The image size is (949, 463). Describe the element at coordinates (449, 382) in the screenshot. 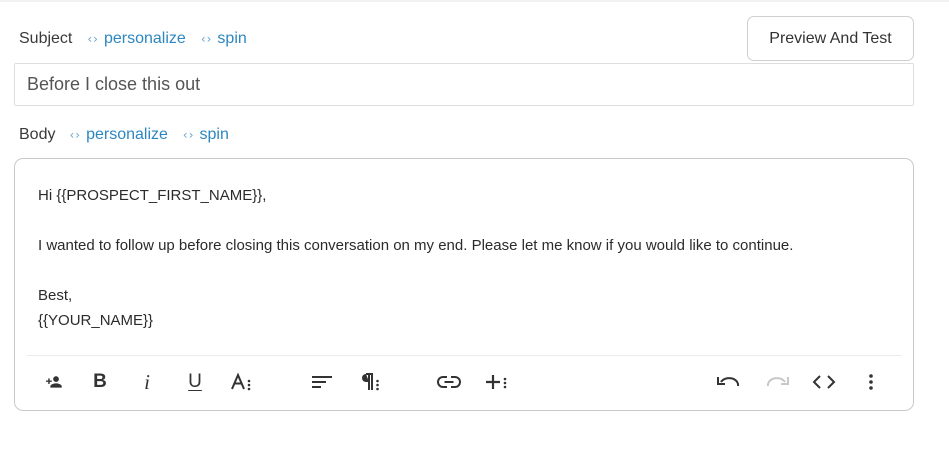

I see `link-icon` at that location.